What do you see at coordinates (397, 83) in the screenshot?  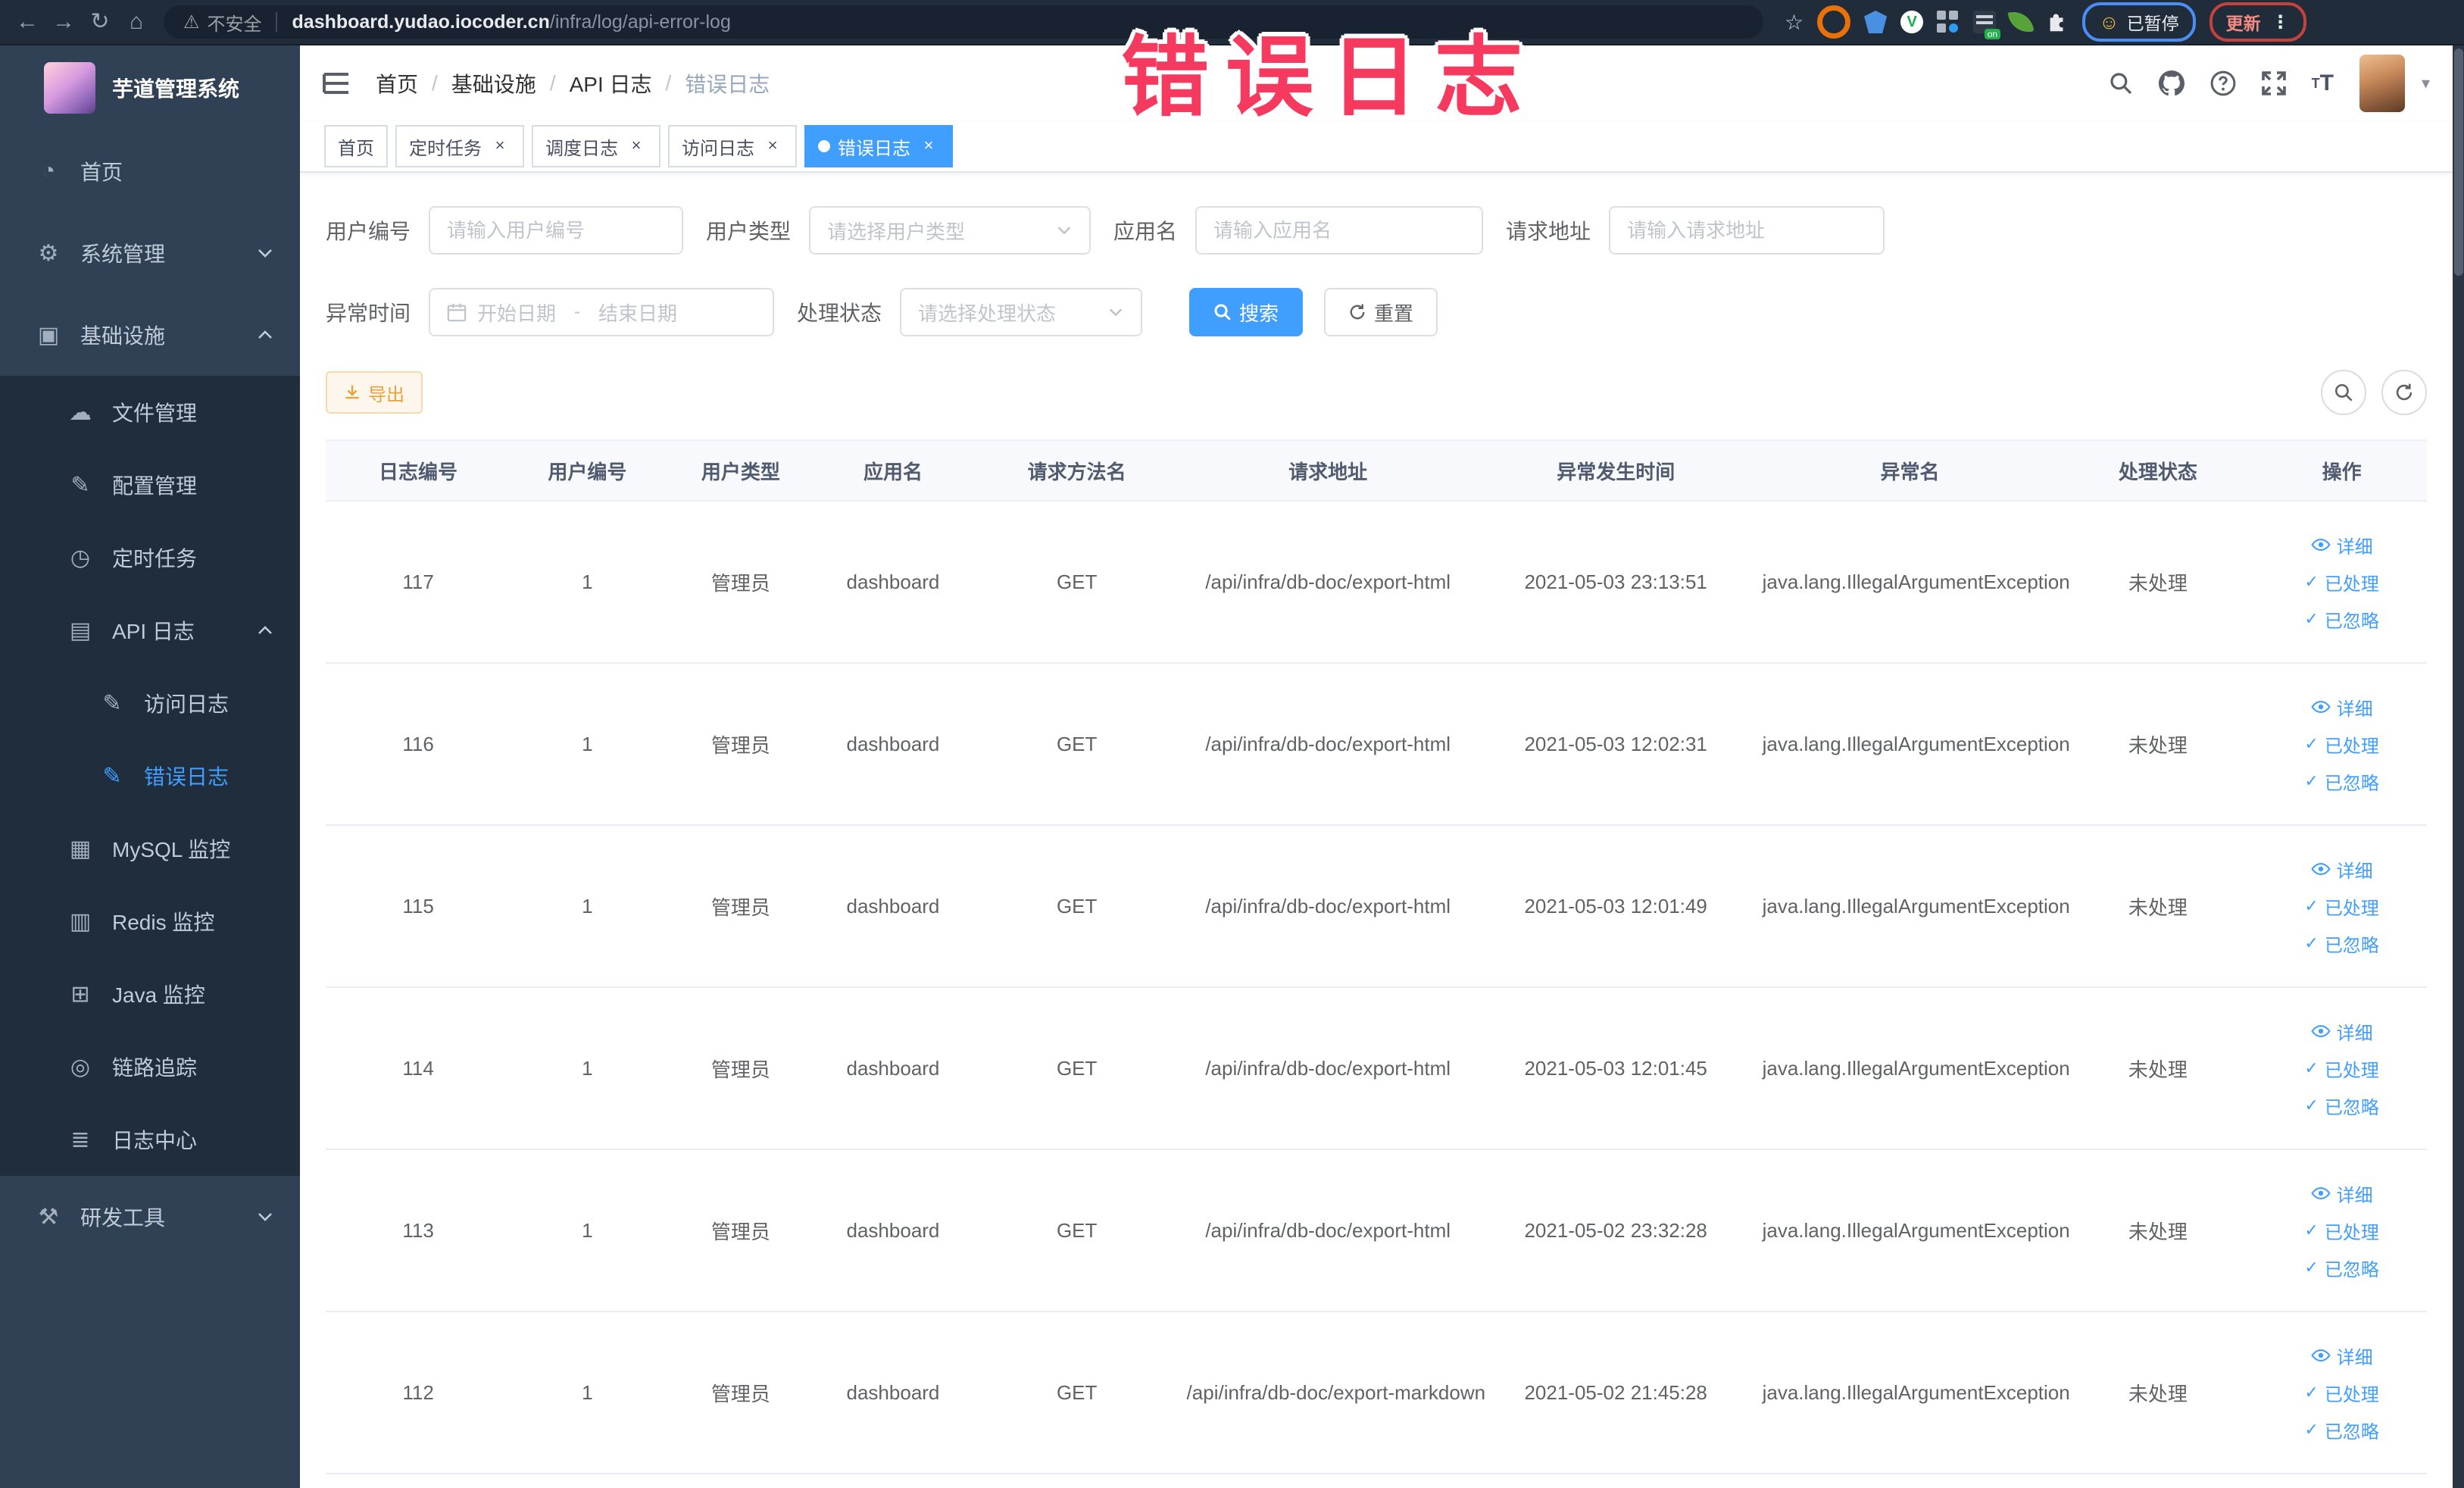 I see `breadcrumb-item: 首页` at bounding box center [397, 83].